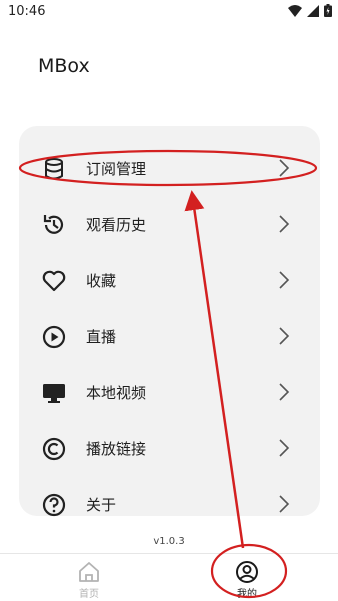 Image resolution: width=338 pixels, height=601 pixels. Describe the element at coordinates (169, 448) in the screenshot. I see `menu-item-play-link: 播放链接` at that location.